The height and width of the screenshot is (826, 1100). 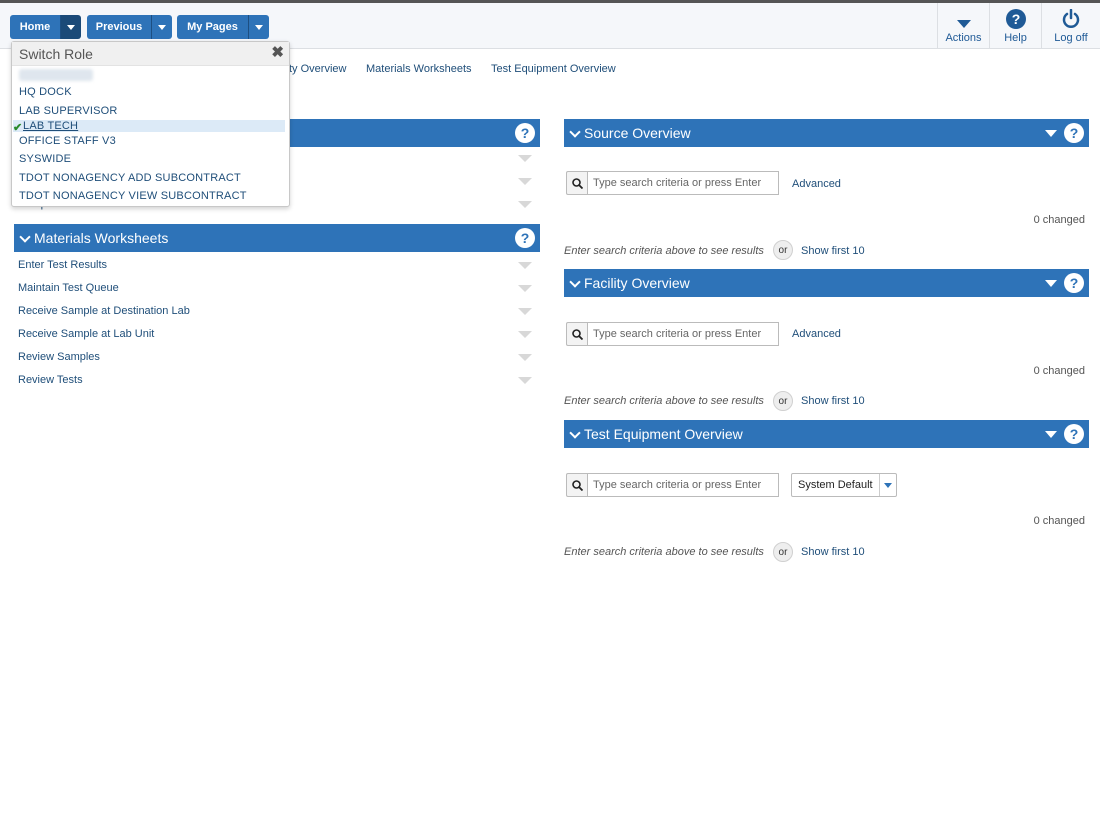 I want to click on help-label: Help, so click(x=1015, y=38).